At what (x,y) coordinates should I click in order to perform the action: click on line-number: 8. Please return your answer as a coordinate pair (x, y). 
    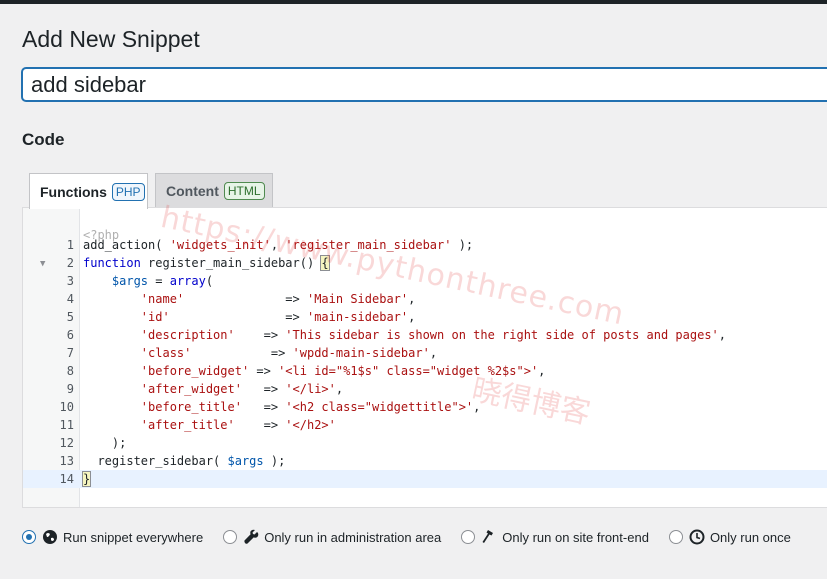
    Looking at the image, I should click on (70, 371).